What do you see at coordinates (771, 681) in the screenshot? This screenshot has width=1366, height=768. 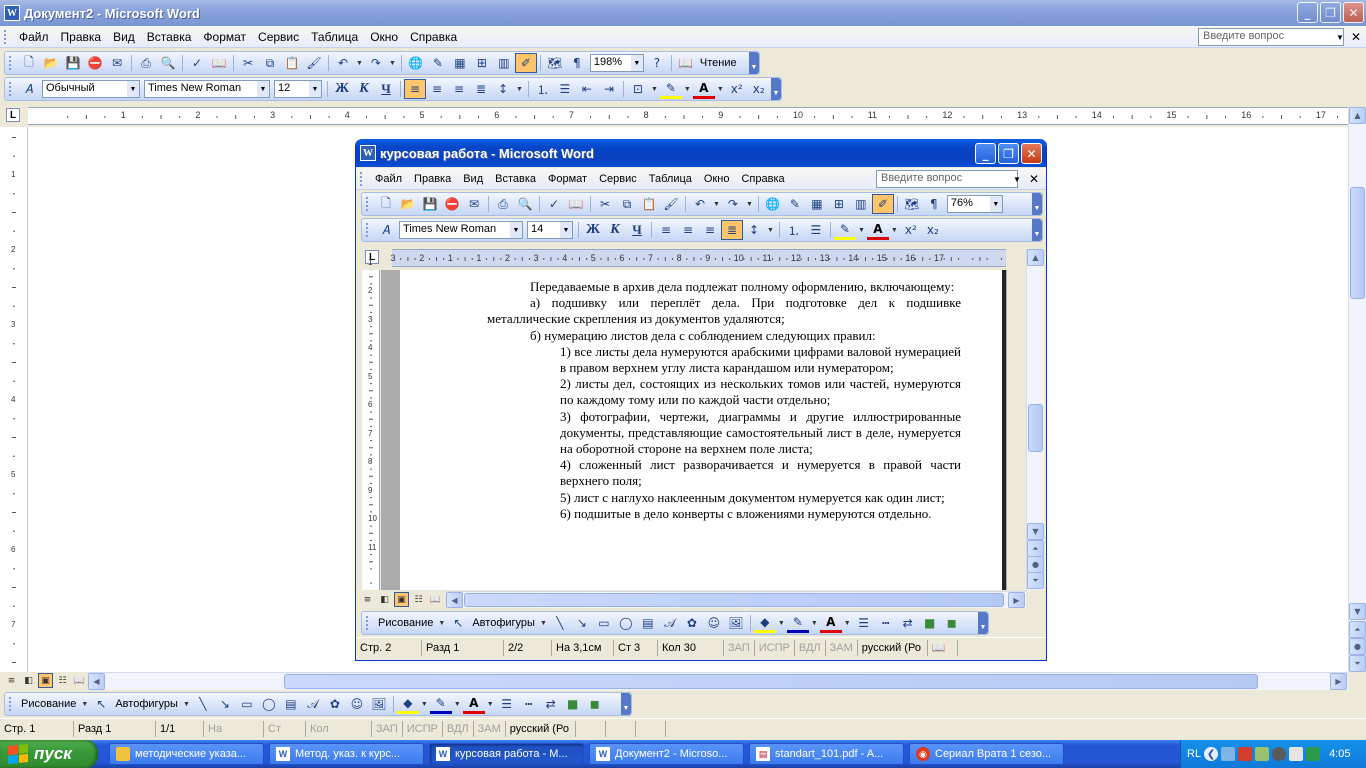 I see `outer-hscroll-thumb` at bounding box center [771, 681].